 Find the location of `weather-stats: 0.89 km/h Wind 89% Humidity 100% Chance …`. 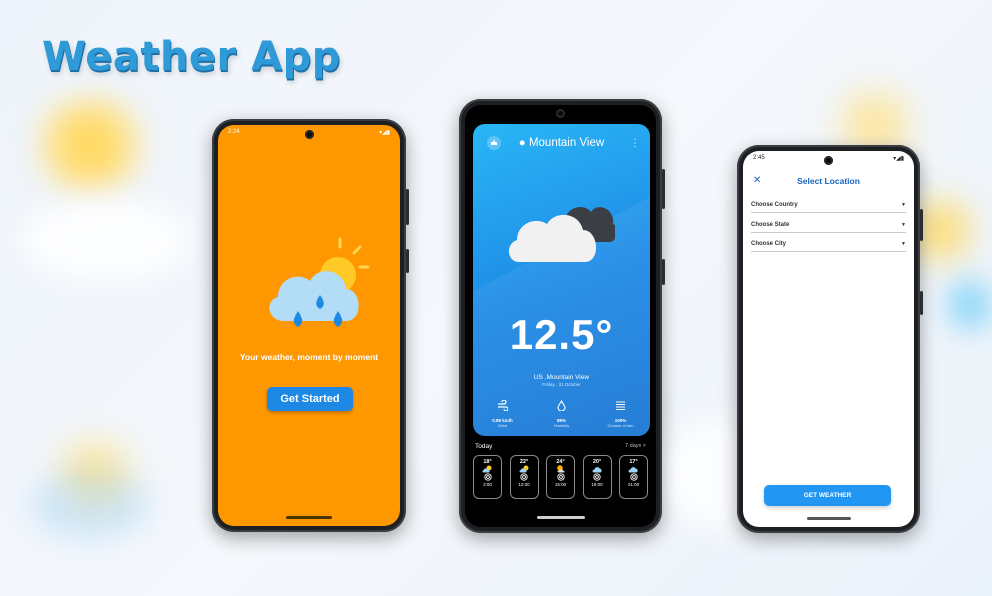

weather-stats: 0.89 km/h Wind 89% Humidity 100% Chance … is located at coordinates (561, 415).